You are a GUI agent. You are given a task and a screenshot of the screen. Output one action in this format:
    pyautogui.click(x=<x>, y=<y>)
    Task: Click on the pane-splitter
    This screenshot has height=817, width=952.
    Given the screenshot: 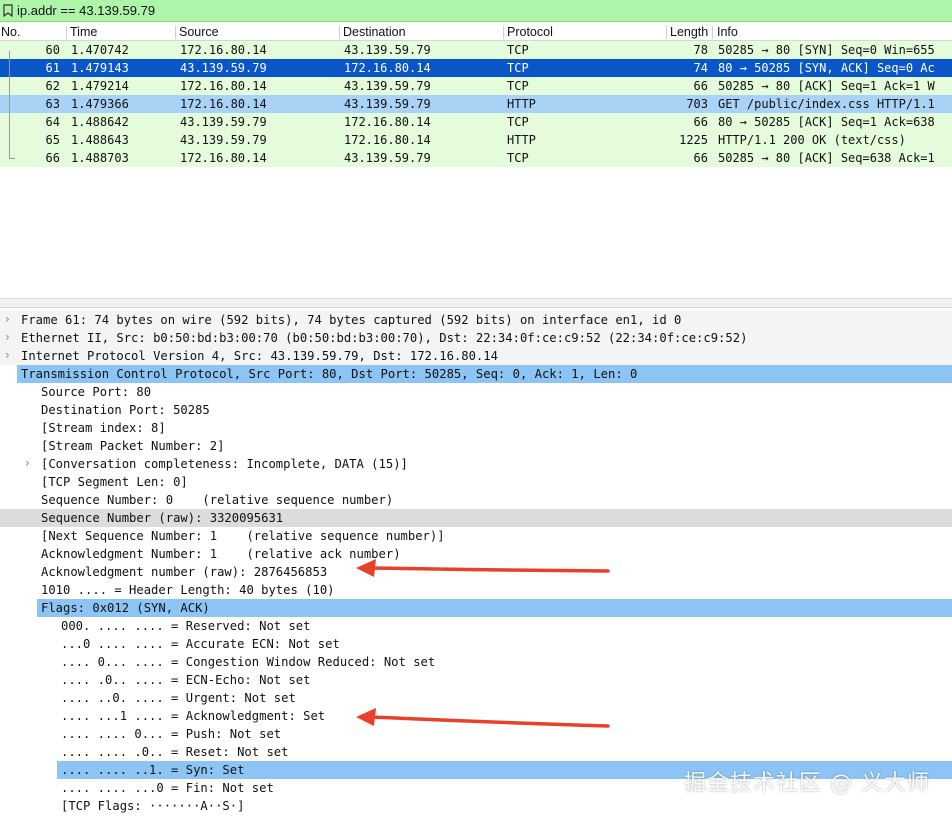 What is the action you would take?
    pyautogui.click(x=476, y=303)
    